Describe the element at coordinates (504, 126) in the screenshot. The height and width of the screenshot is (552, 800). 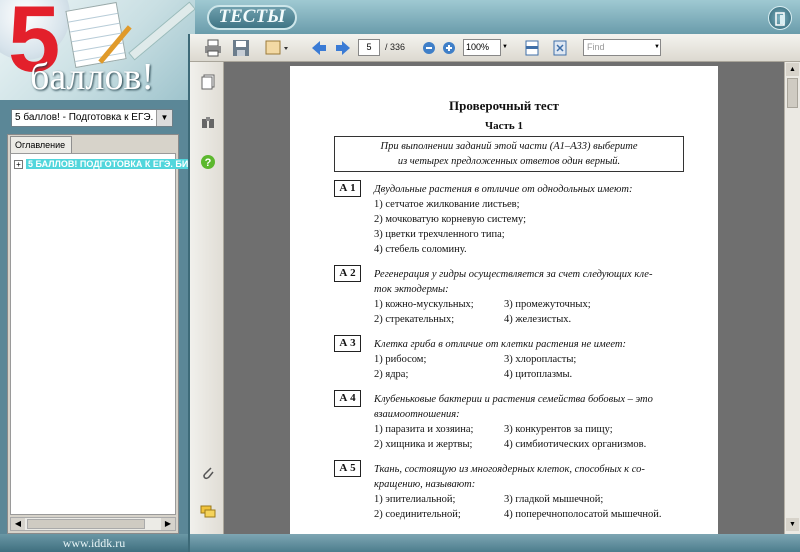
I see `part-heading: Часть 1` at that location.